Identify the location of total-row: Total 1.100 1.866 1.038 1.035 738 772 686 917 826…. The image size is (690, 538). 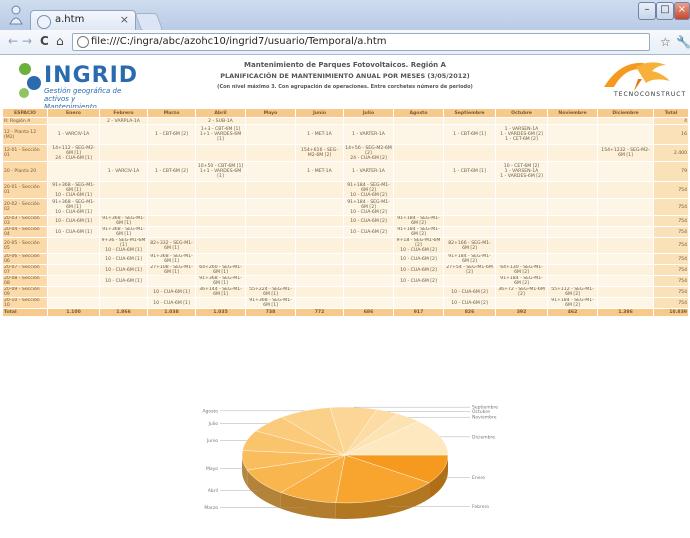
(345, 312).